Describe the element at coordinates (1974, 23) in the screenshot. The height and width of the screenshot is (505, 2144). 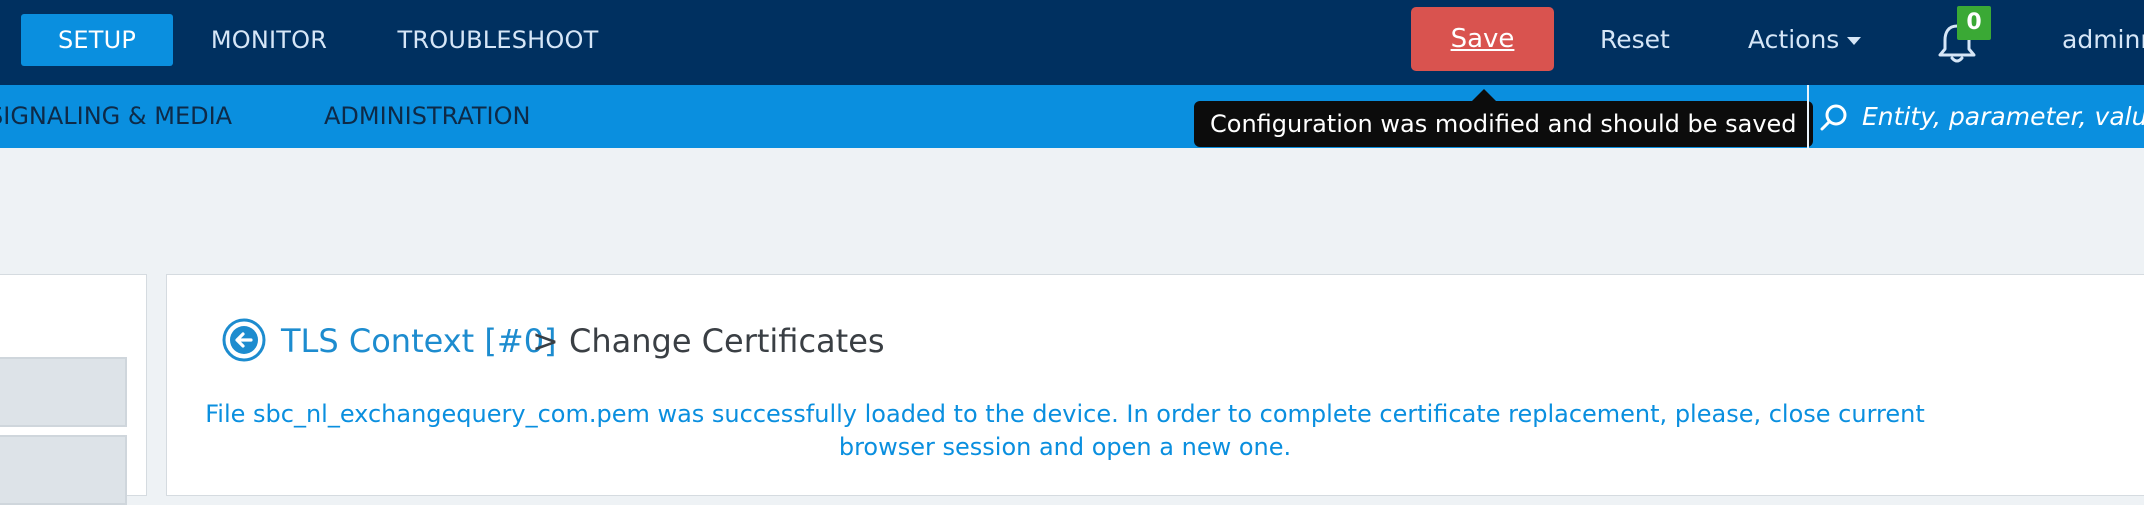
I see `notification-badge: 0` at that location.